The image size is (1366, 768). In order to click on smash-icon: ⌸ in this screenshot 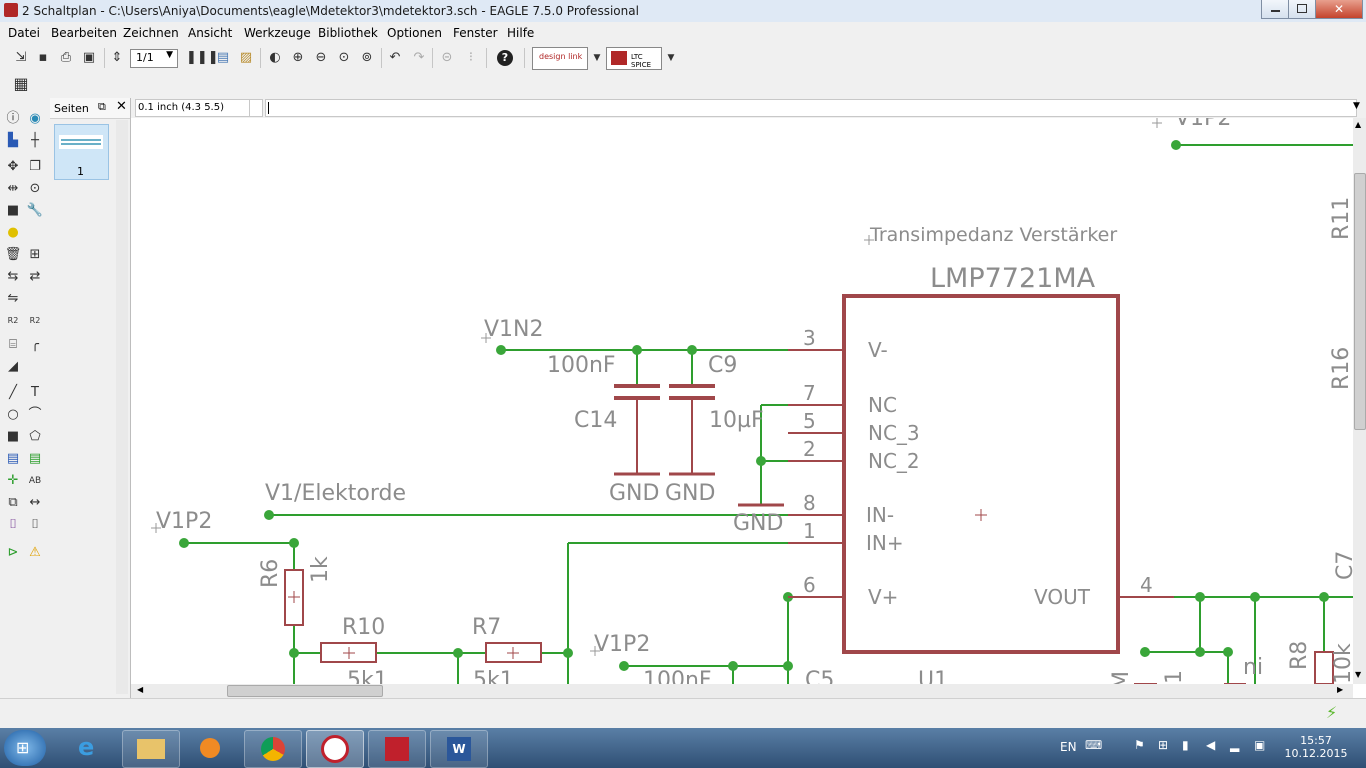, I will do `click(13, 345)`.